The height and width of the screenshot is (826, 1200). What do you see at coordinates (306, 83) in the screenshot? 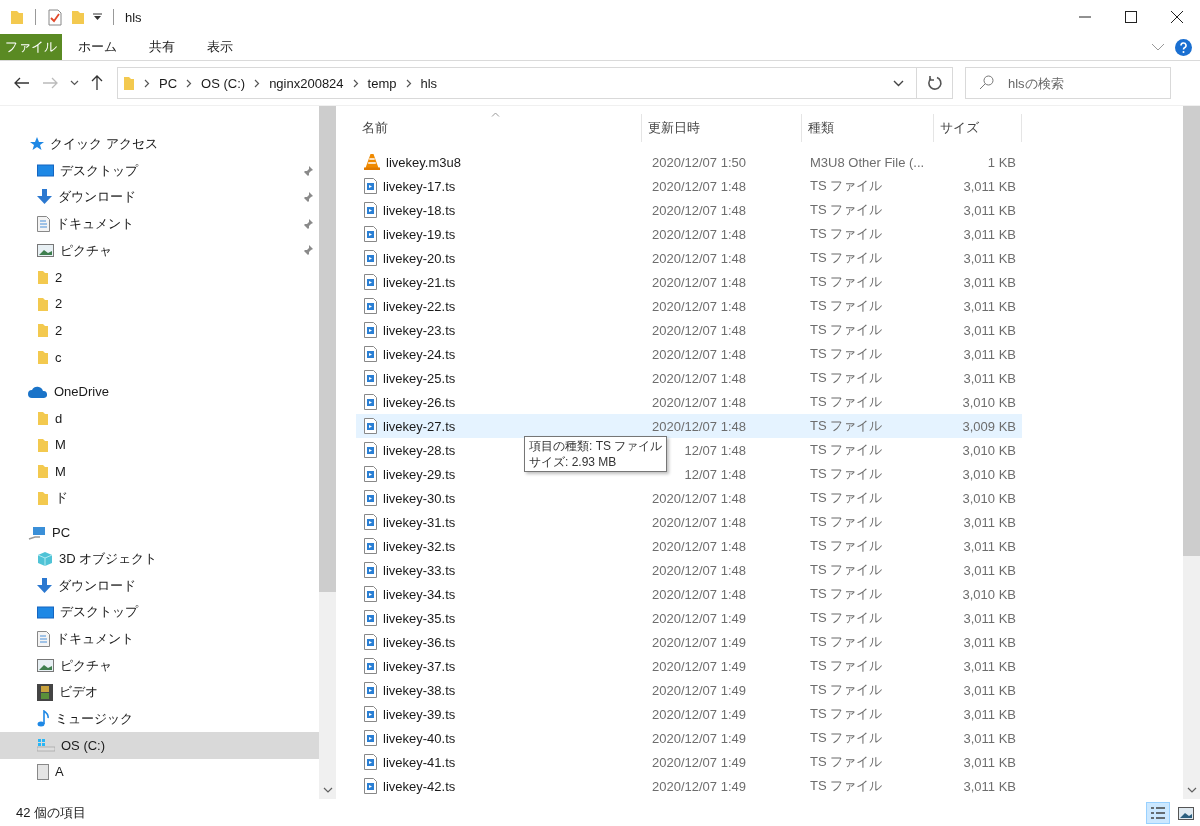
I see `breadcrumb: nginx200824` at bounding box center [306, 83].